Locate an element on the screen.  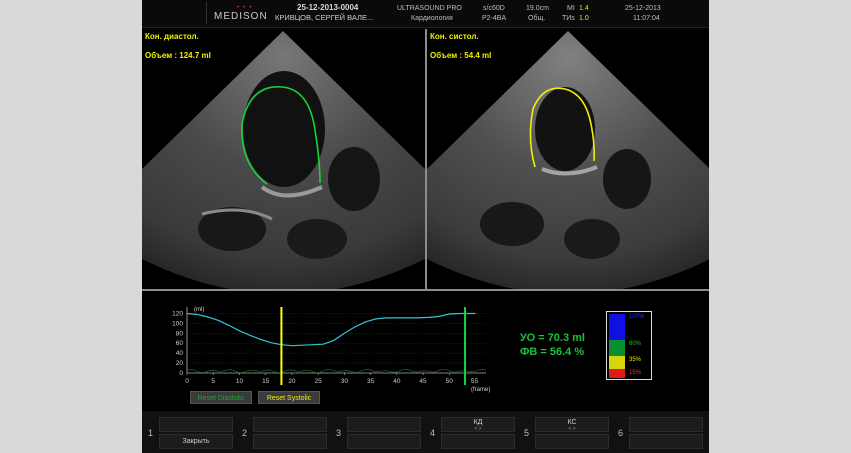
scale-label-100: 100% is located at coordinates (637, 317).